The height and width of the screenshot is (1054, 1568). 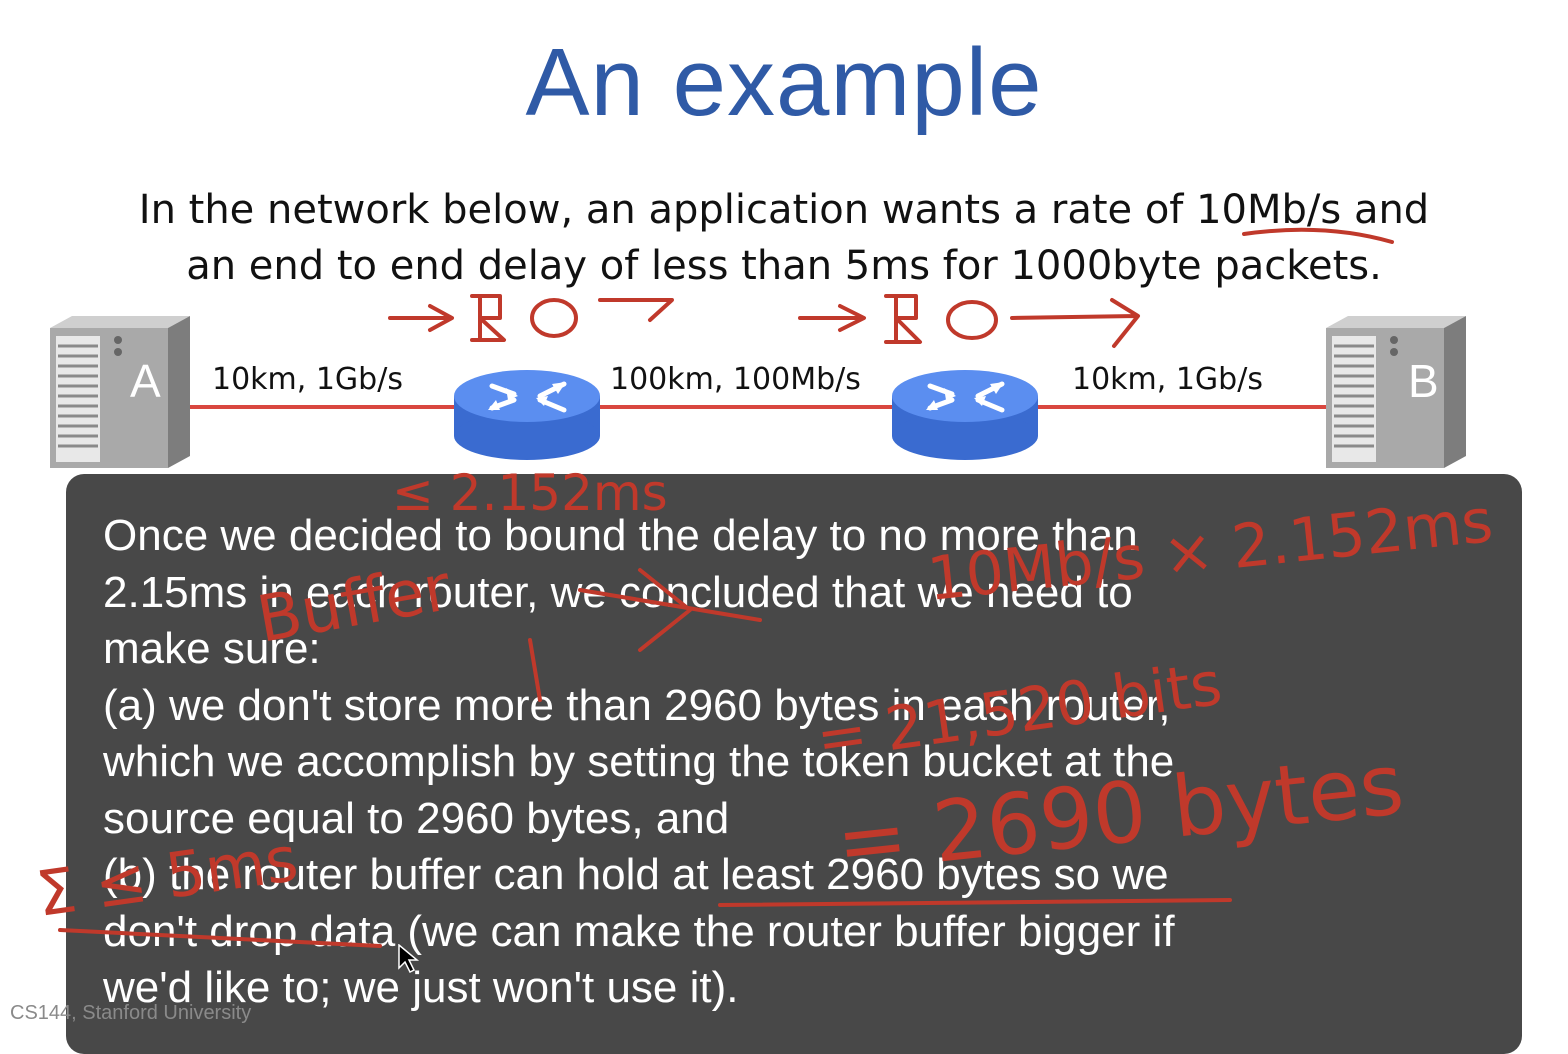 I want to click on link-a-router1, so click(x=325, y=407).